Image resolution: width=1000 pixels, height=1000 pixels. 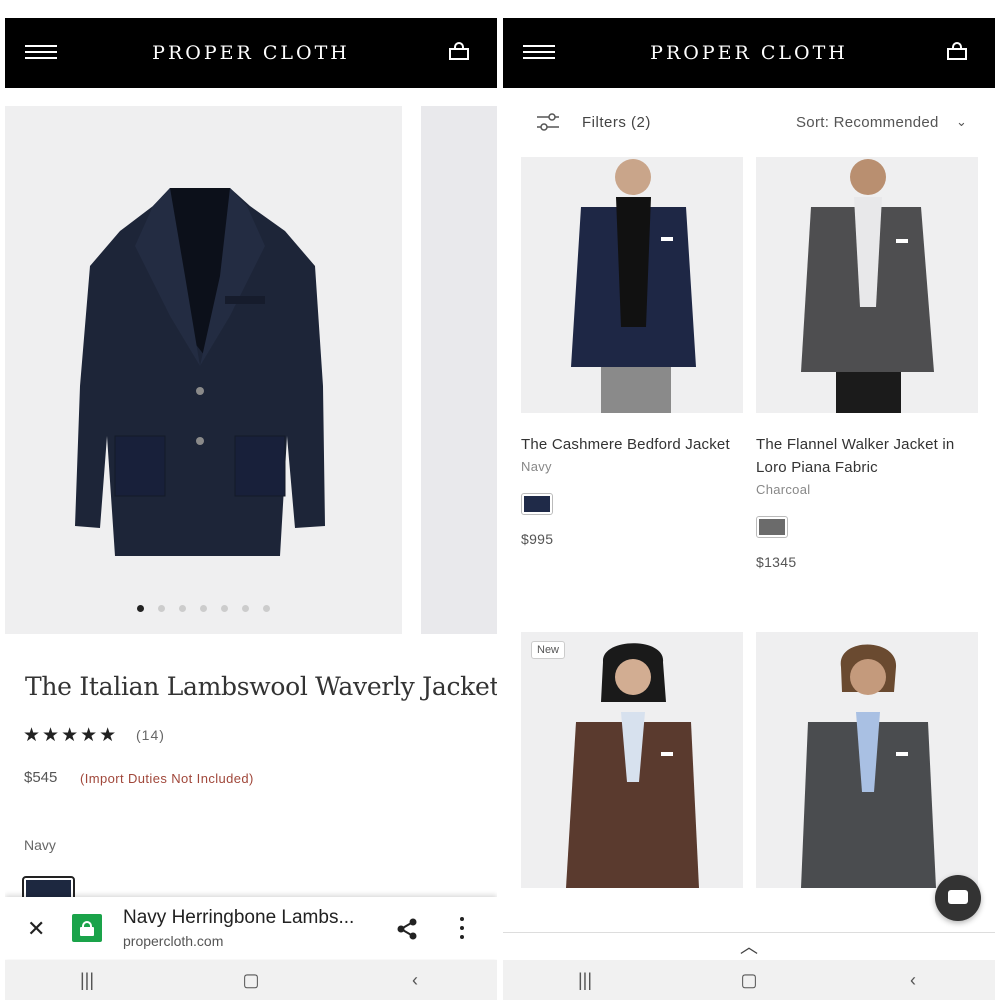 What do you see at coordinates (87, 928) in the screenshot?
I see `lock-icon` at bounding box center [87, 928].